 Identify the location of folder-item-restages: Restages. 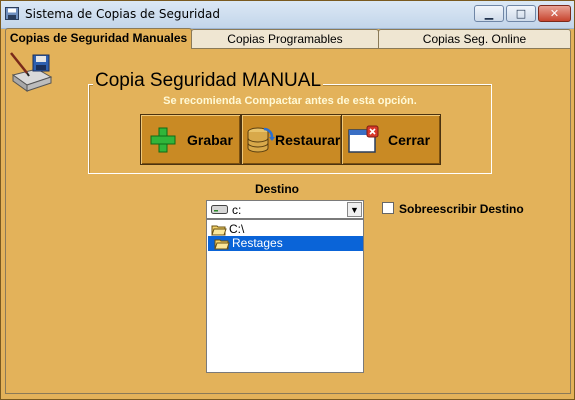
(285, 243).